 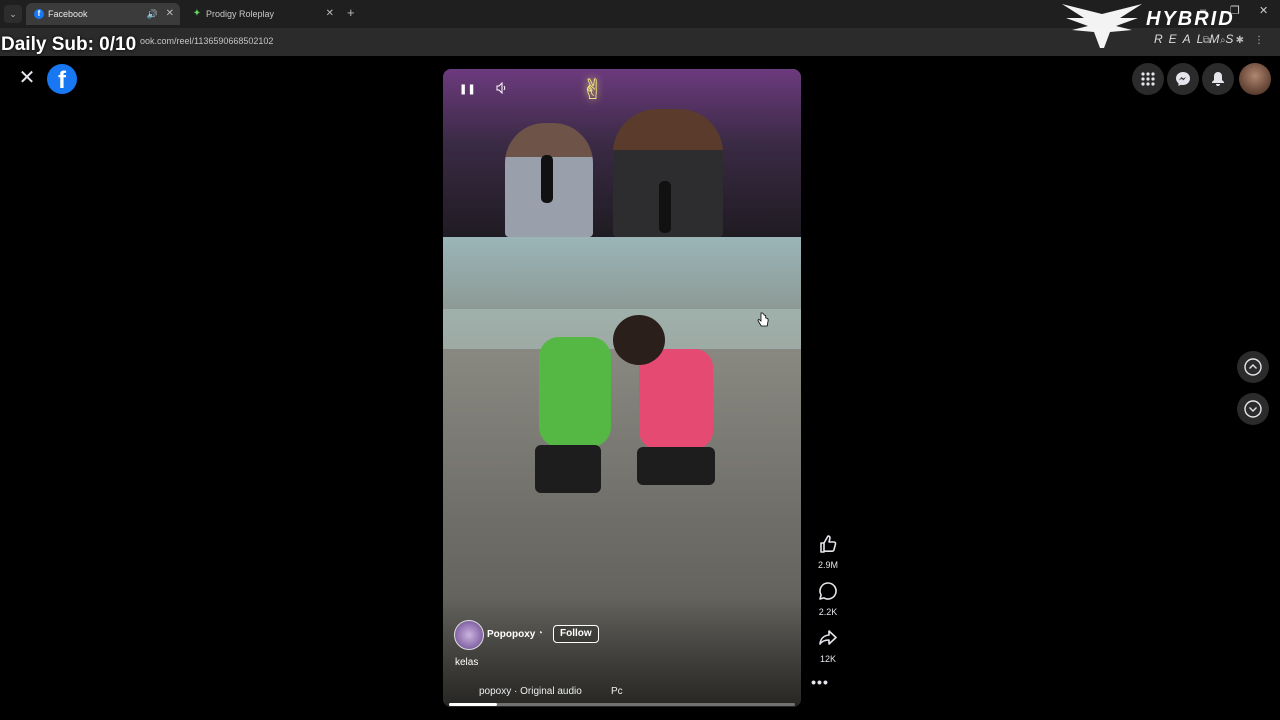 I want to click on author-avatar, so click(x=469, y=635).